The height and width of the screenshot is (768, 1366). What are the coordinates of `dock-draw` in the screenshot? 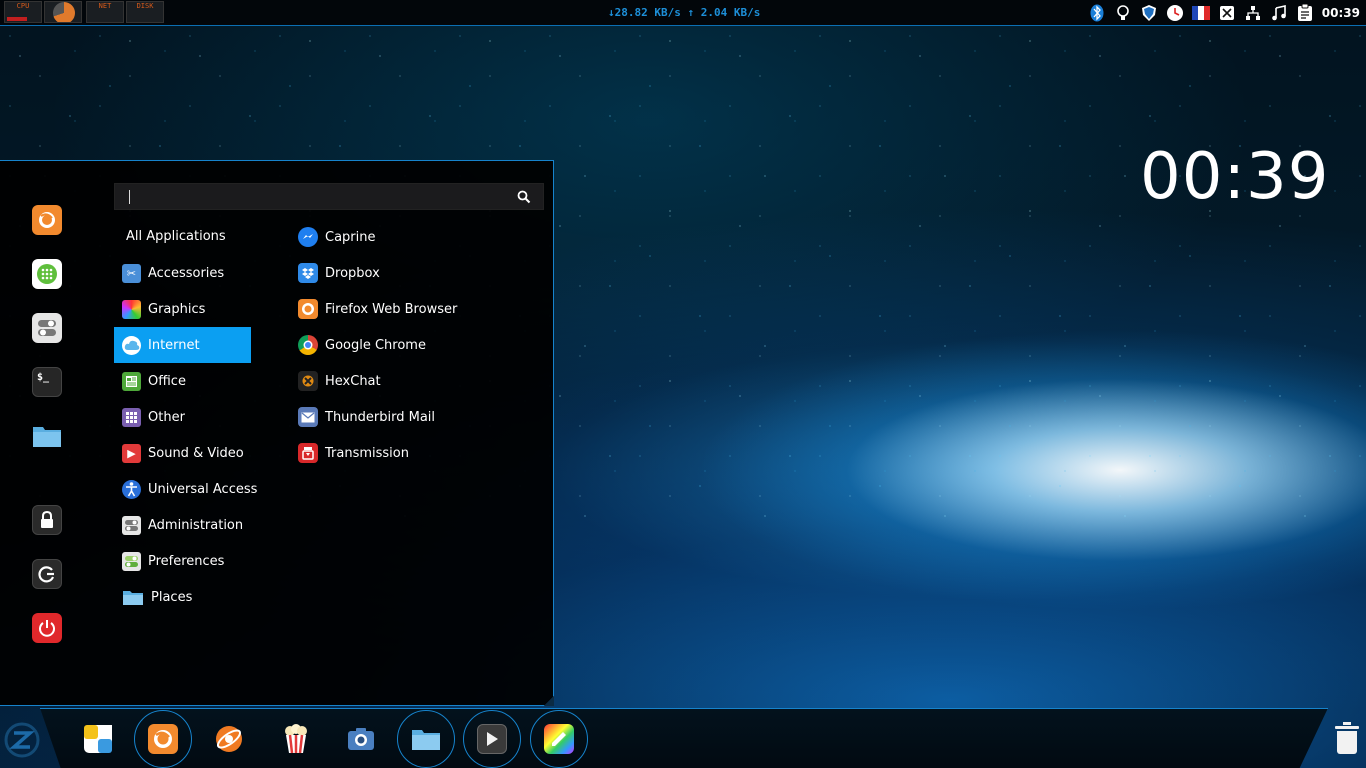 It's located at (559, 739).